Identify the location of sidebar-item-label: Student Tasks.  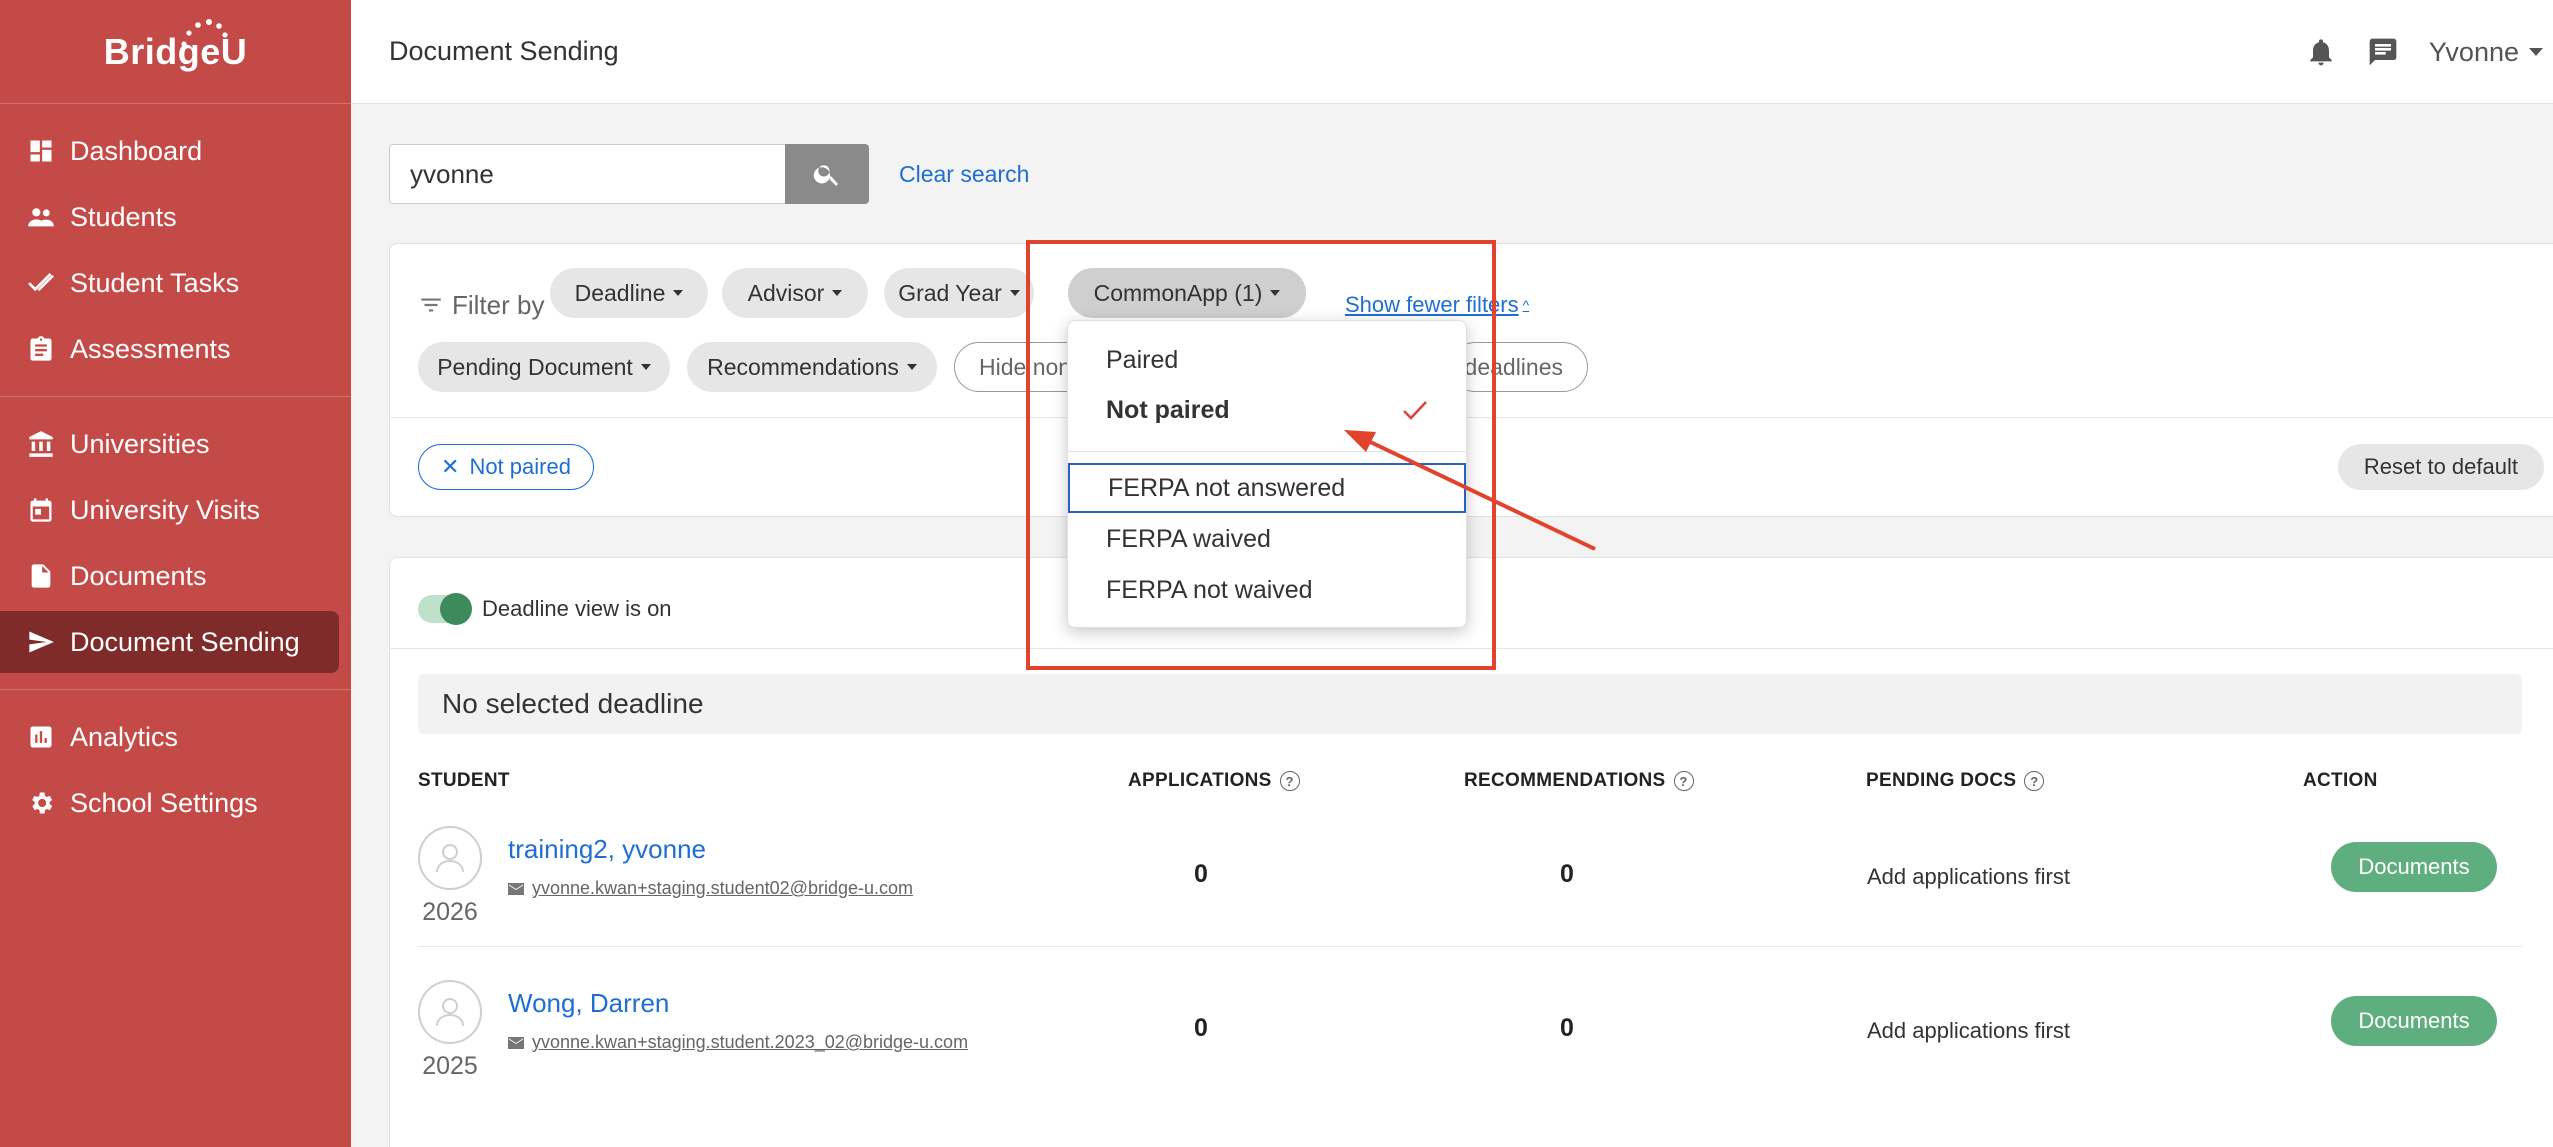
(155, 282).